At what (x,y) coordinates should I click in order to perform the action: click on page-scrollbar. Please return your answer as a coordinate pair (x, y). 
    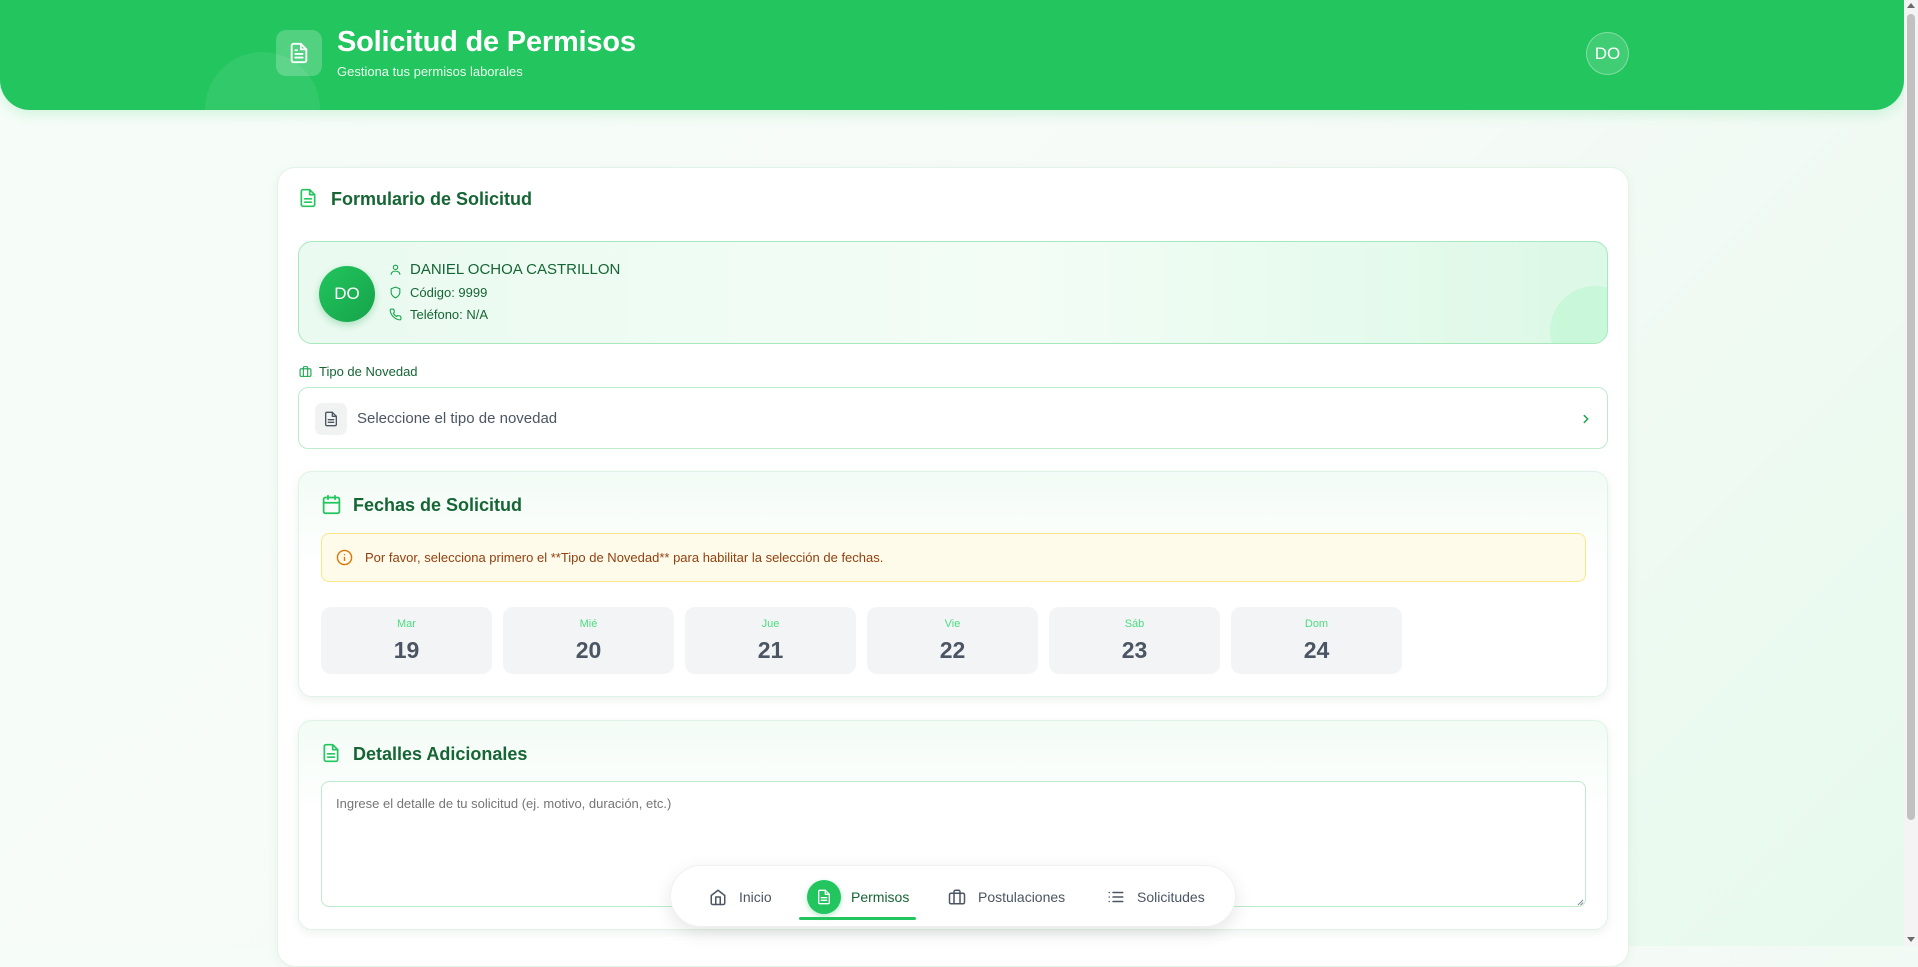
    Looking at the image, I should click on (1911, 473).